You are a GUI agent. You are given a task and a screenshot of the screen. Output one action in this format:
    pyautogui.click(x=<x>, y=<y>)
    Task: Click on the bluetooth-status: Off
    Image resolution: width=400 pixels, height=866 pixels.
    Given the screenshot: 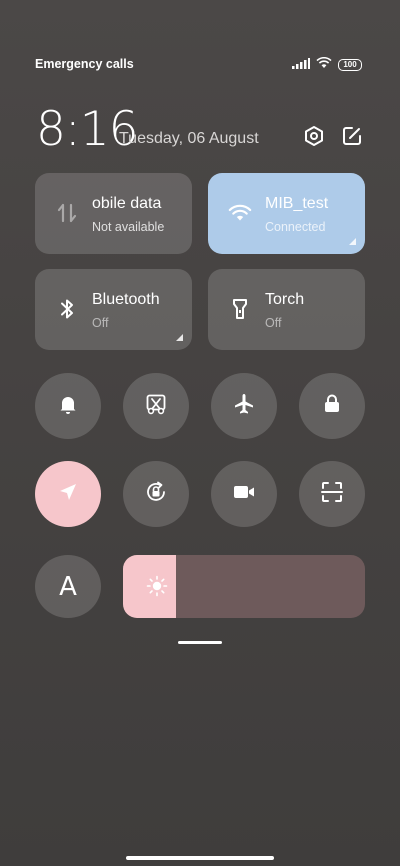 What is the action you would take?
    pyautogui.click(x=100, y=323)
    